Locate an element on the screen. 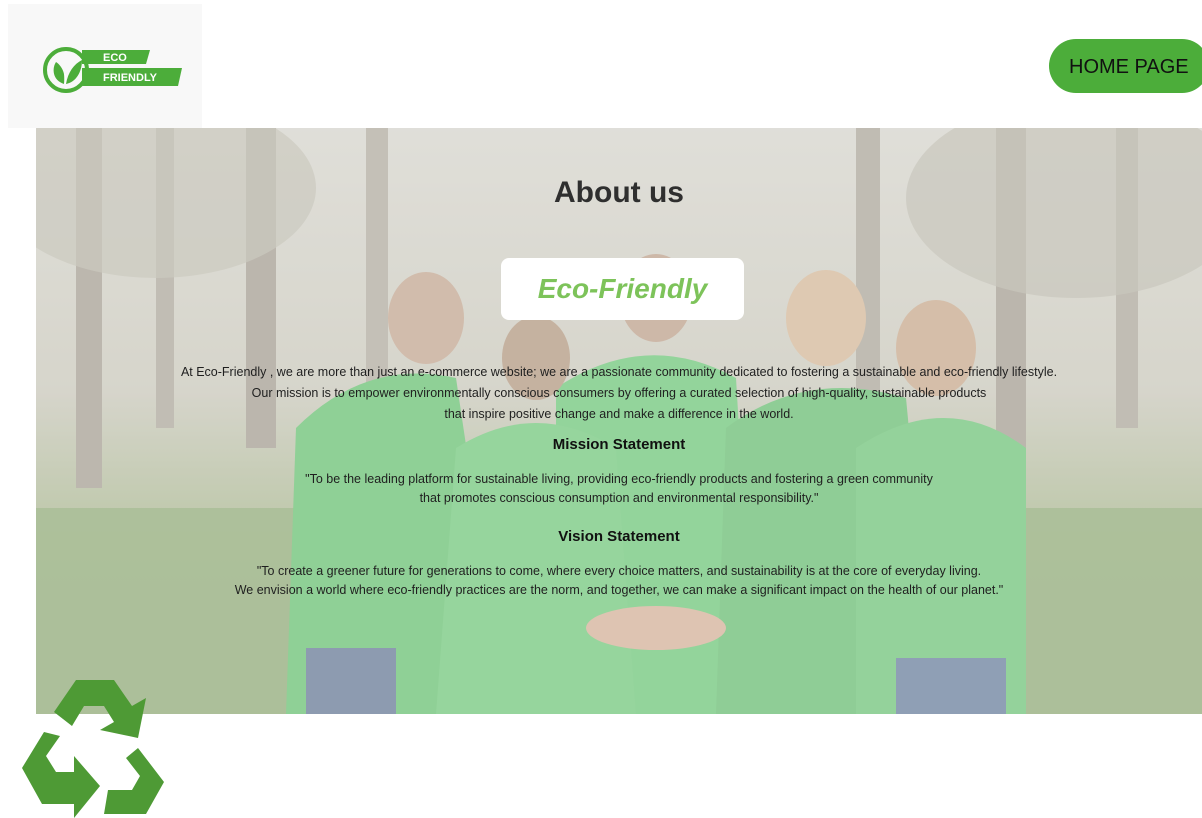  home-page-button: HOME PAGE is located at coordinates (1125, 66).